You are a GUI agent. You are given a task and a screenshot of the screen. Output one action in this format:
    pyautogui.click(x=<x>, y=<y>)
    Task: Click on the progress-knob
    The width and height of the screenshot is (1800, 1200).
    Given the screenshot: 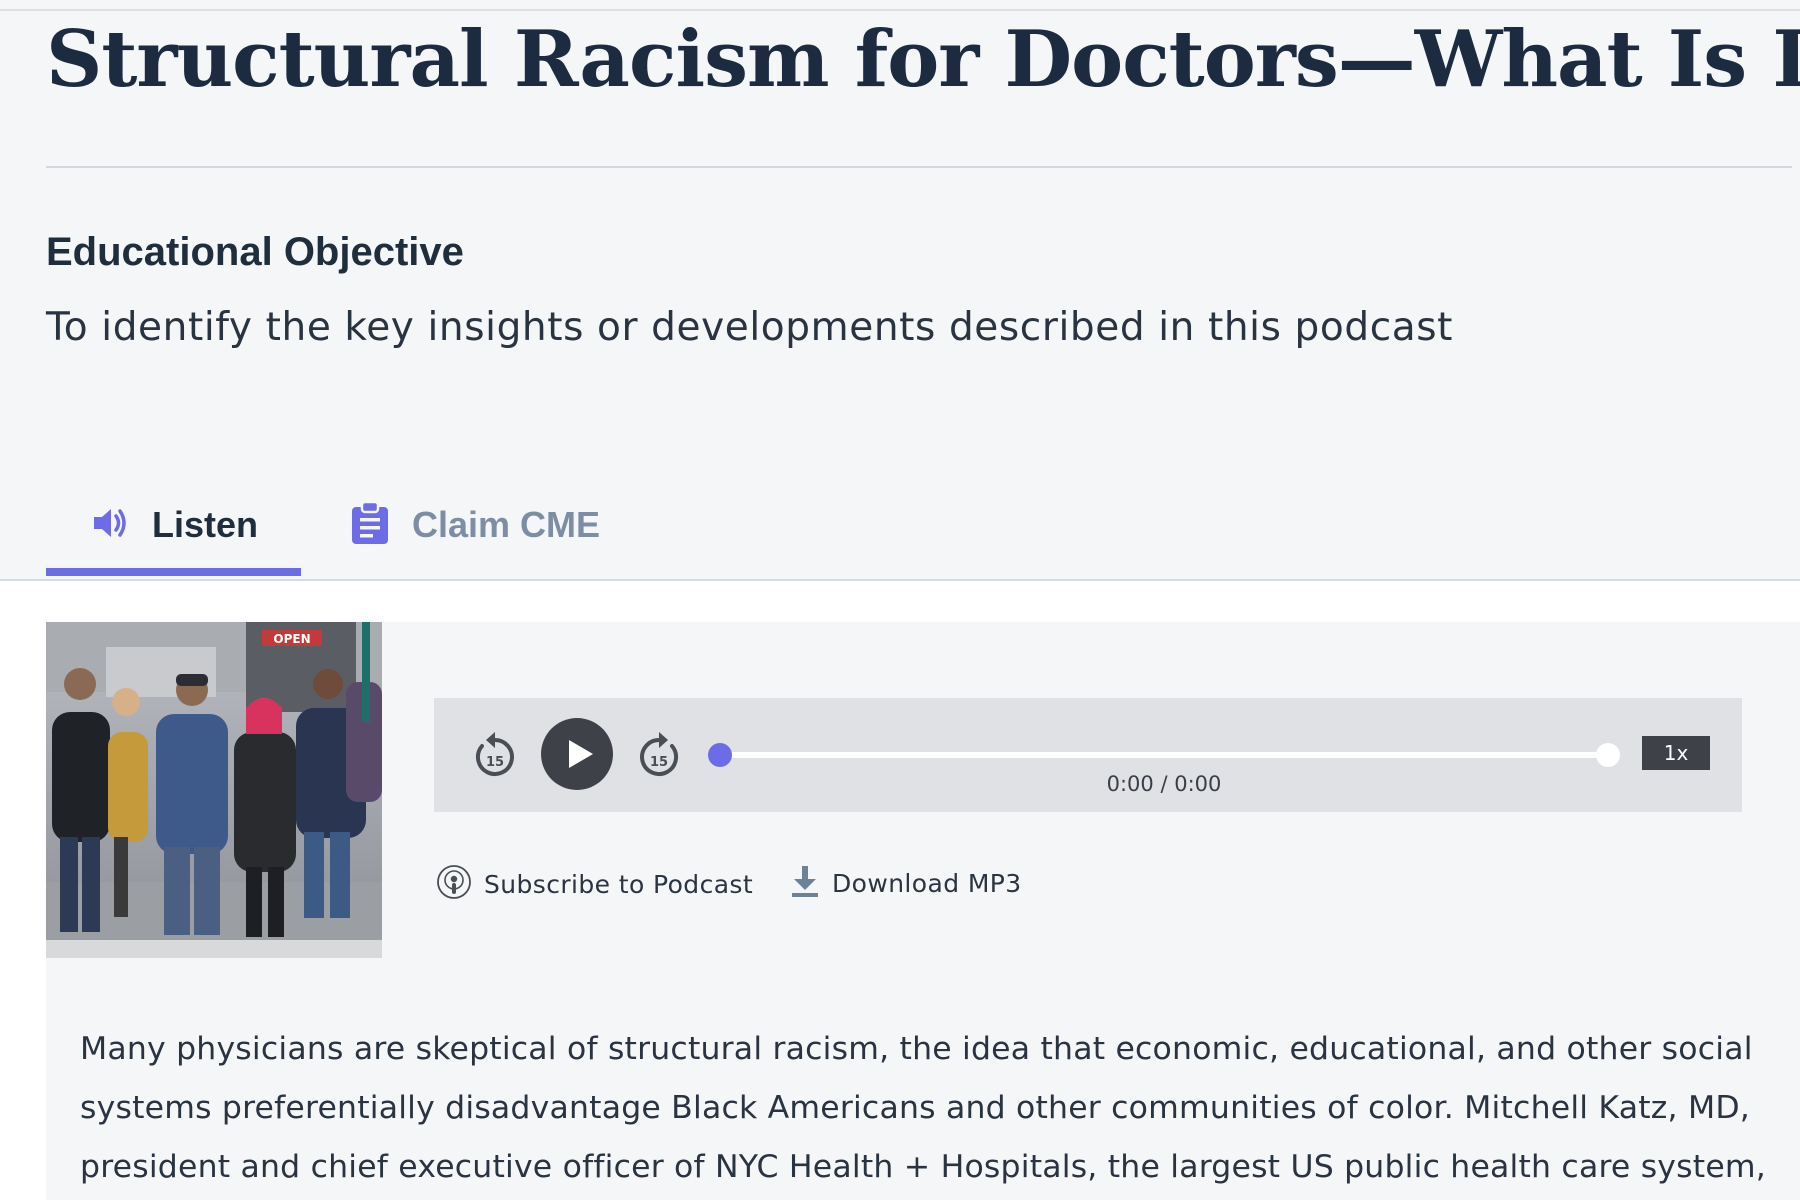 What is the action you would take?
    pyautogui.click(x=720, y=755)
    